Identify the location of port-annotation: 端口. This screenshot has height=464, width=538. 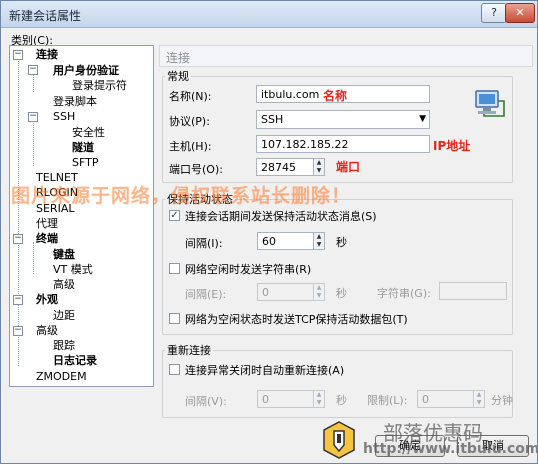
(348, 167).